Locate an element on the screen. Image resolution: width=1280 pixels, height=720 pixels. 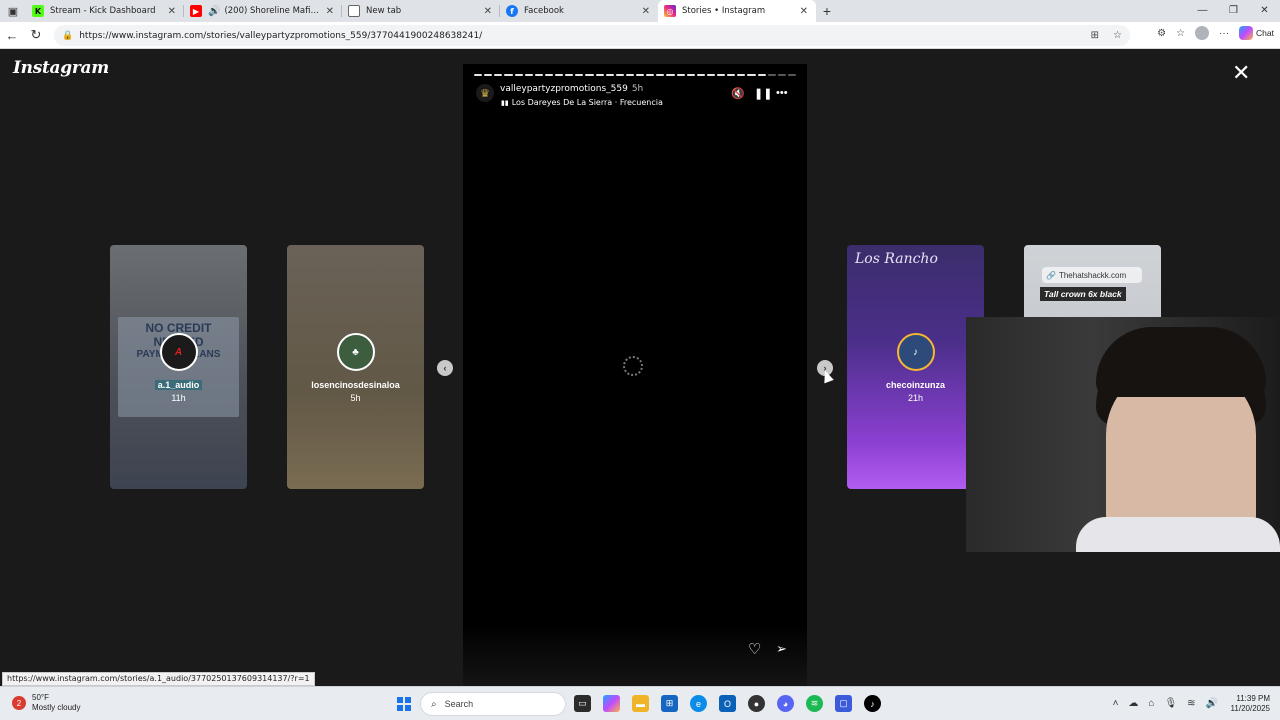
windows-start-icon is located at coordinates (404, 704).